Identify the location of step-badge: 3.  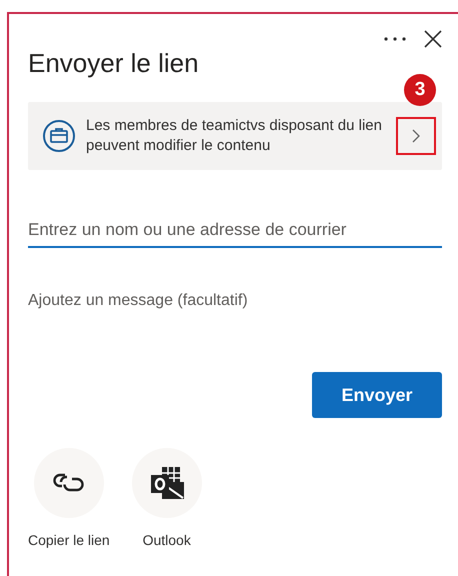
(420, 90).